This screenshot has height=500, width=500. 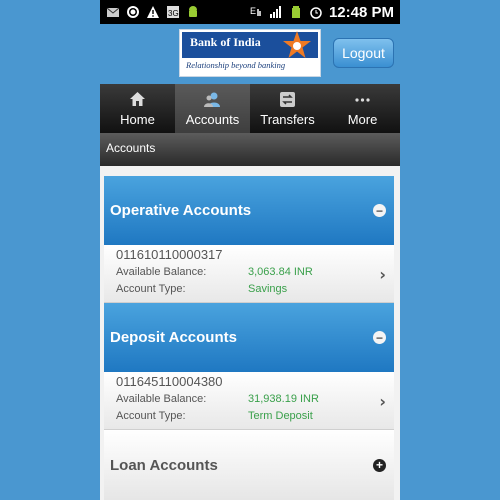 What do you see at coordinates (363, 53) in the screenshot?
I see `logout-button: Logout` at bounding box center [363, 53].